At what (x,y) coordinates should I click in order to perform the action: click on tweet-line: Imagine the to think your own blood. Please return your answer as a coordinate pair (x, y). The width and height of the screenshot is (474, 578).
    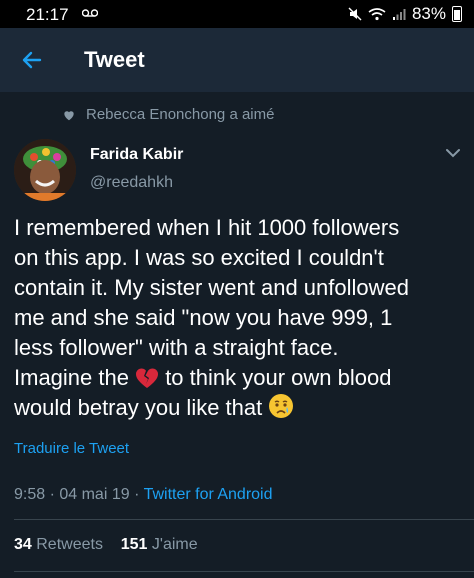
    Looking at the image, I should click on (239, 378).